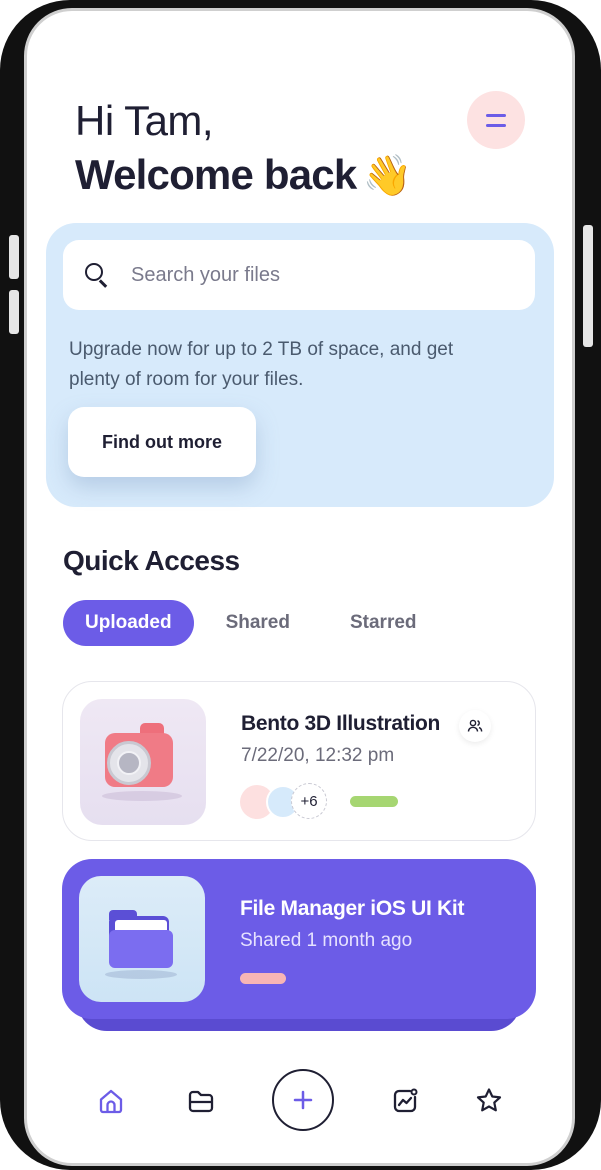 Image resolution: width=601 pixels, height=1170 pixels. Describe the element at coordinates (258, 623) in the screenshot. I see `tab-shared: Shared` at that location.